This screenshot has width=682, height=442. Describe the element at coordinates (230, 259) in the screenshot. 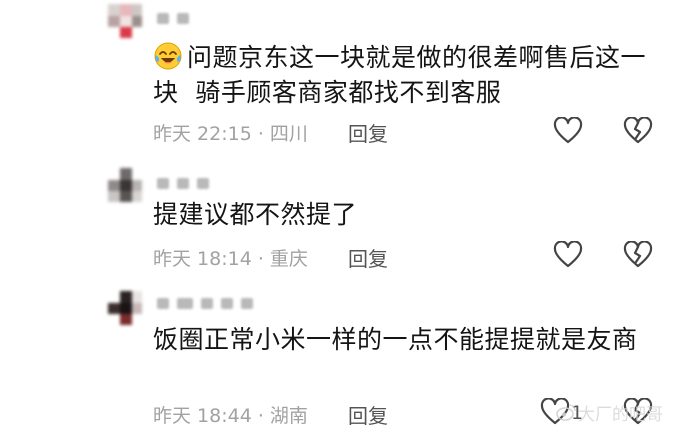

I see `comment-meta: 昨天 18:14 · 重庆` at that location.